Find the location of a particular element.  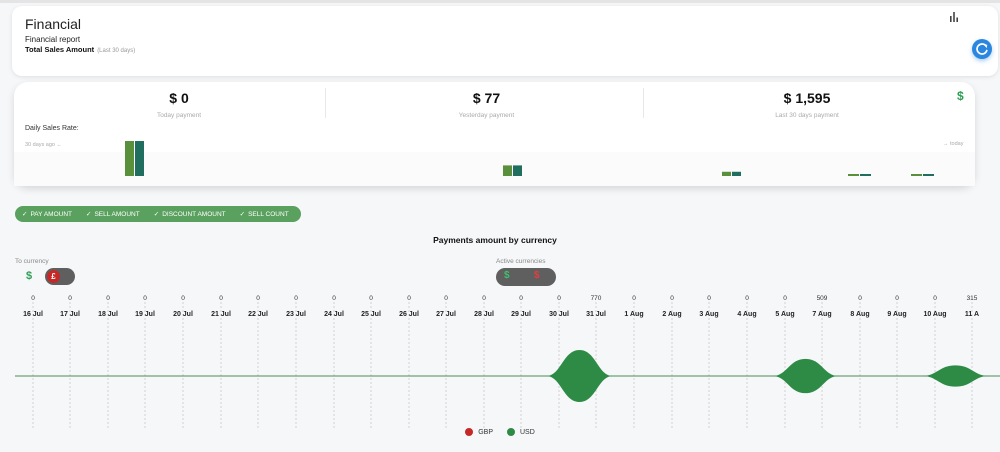

date-label: 3 Aug is located at coordinates (708, 314).